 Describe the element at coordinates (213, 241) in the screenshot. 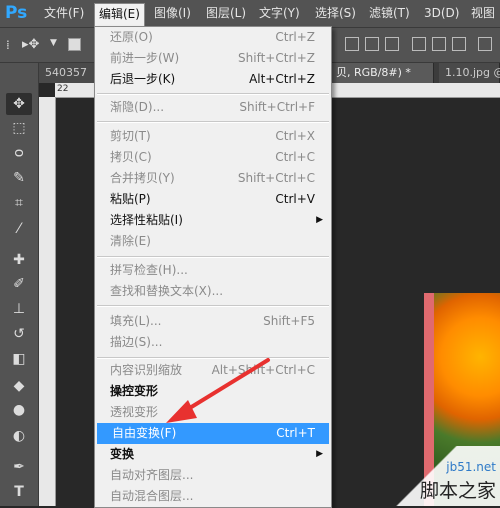

I see `menu-item-clear: 清除(E)` at that location.